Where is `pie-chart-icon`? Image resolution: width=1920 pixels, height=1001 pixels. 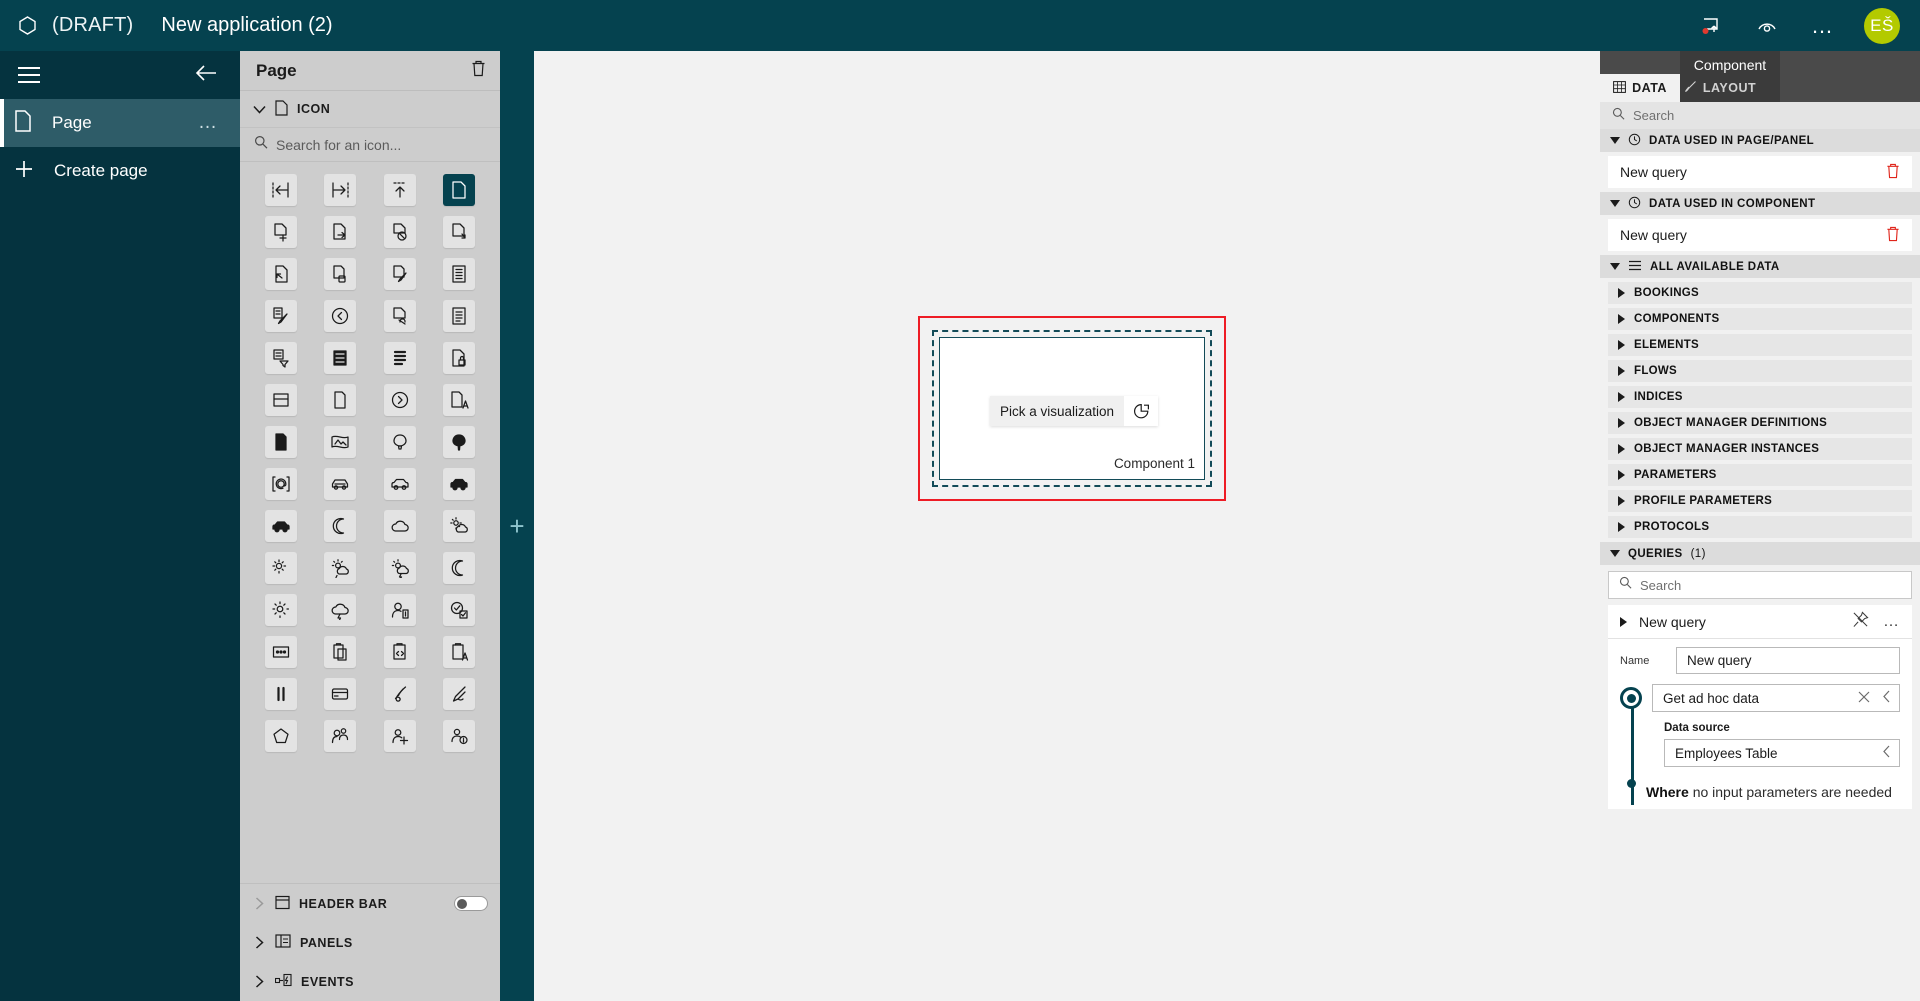 pie-chart-icon is located at coordinates (1141, 411).